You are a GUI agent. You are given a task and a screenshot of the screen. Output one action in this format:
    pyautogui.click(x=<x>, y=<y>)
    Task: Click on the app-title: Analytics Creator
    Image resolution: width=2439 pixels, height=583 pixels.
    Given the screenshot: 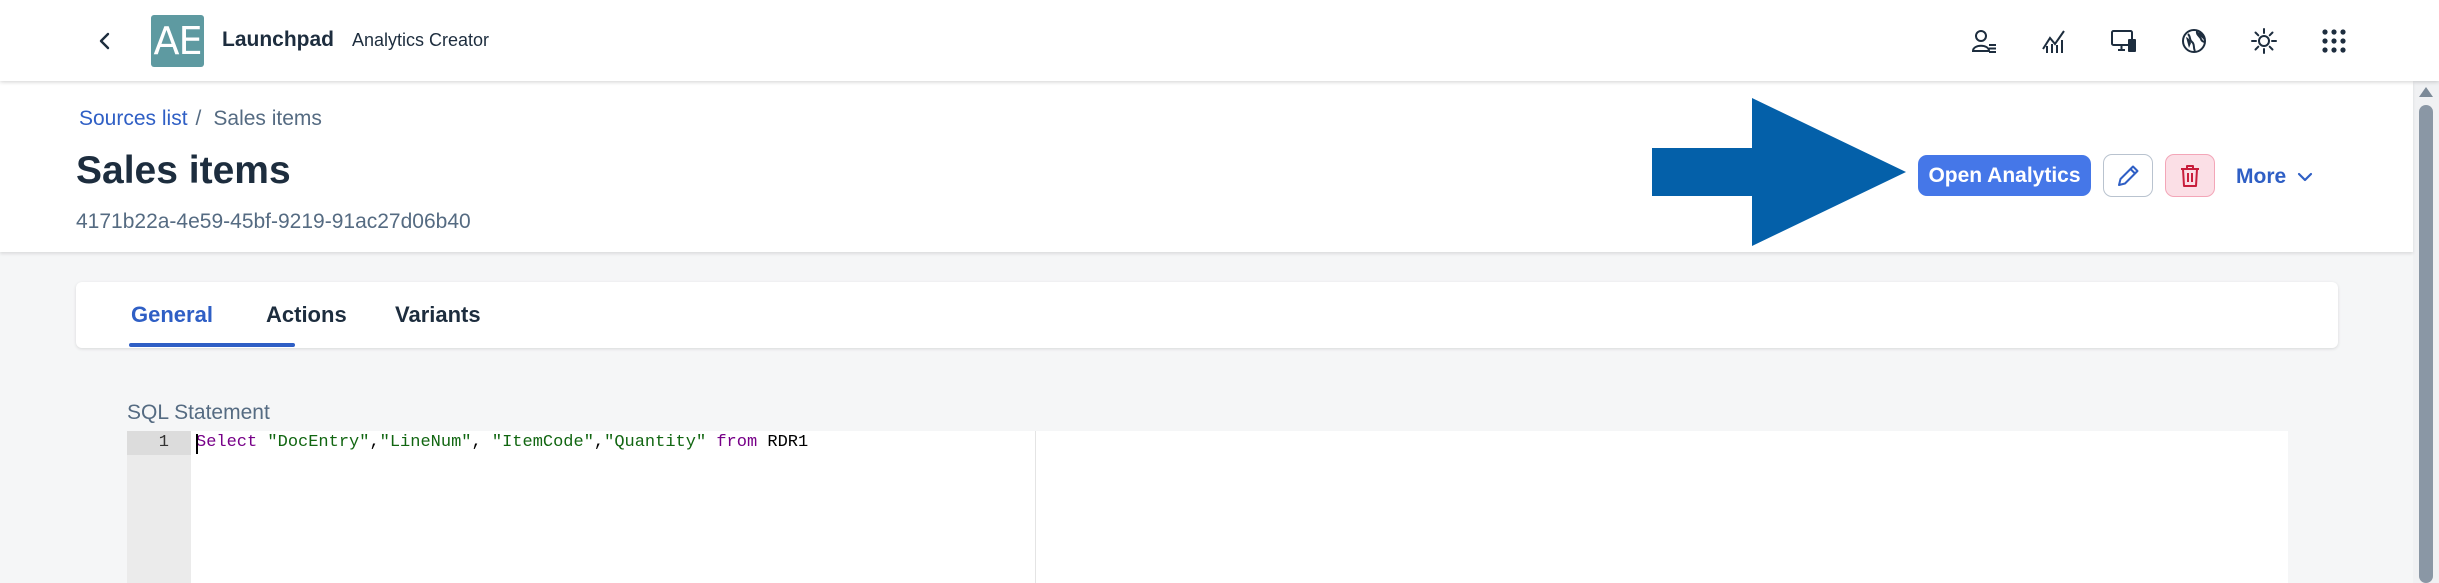 What is the action you would take?
    pyautogui.click(x=421, y=40)
    